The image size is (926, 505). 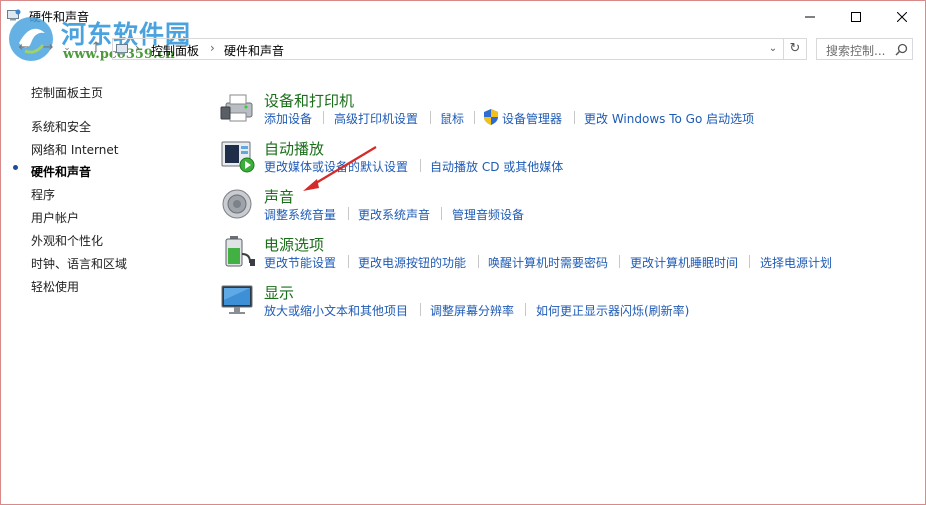 What do you see at coordinates (74, 149) in the screenshot?
I see `sidebar-item-network-internet: 网络和 Internet` at bounding box center [74, 149].